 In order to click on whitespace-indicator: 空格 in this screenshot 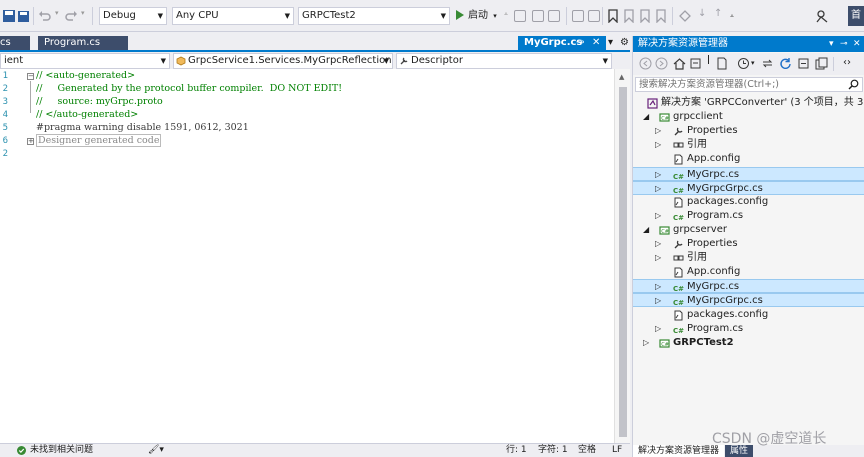, I will do `click(587, 450)`.